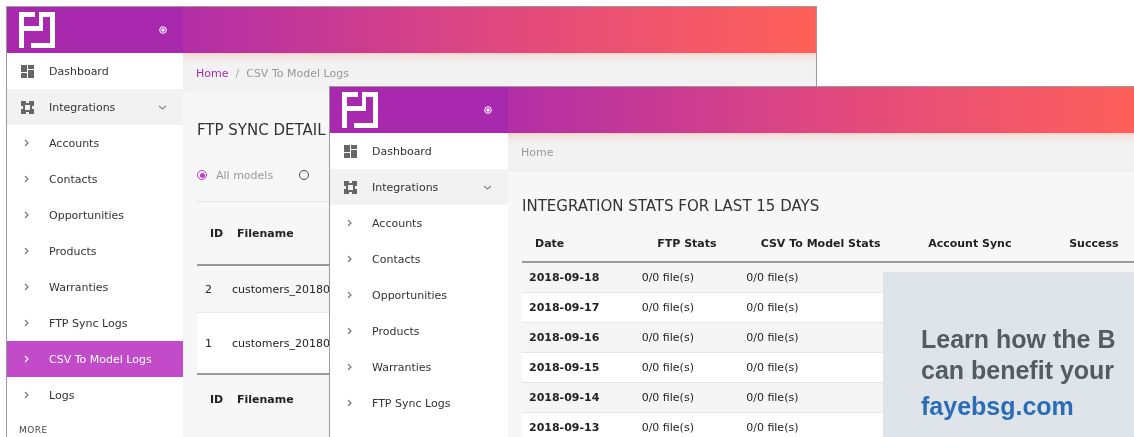 This screenshot has height=437, width=1134. What do you see at coordinates (210, 398) in the screenshot?
I see `column-header: ID` at bounding box center [210, 398].